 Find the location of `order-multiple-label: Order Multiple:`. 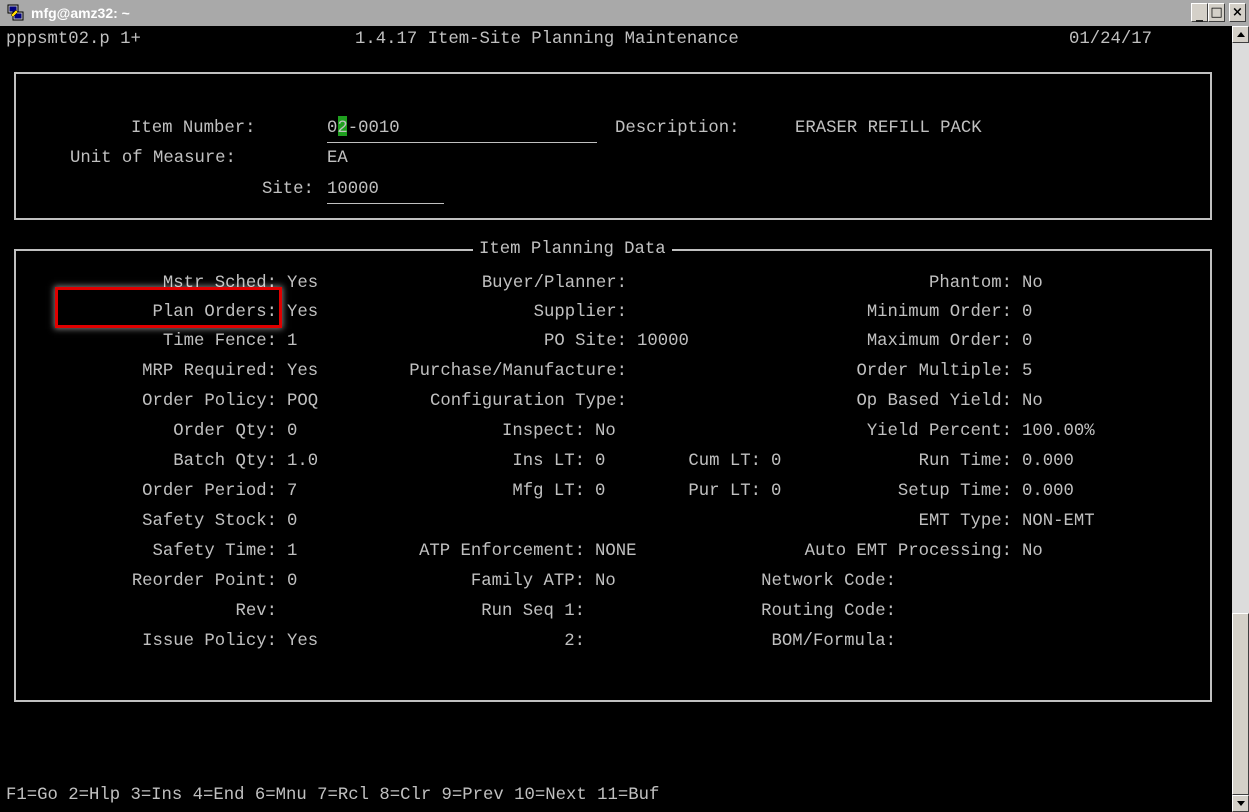

order-multiple-label: Order Multiple: is located at coordinates (934, 371).